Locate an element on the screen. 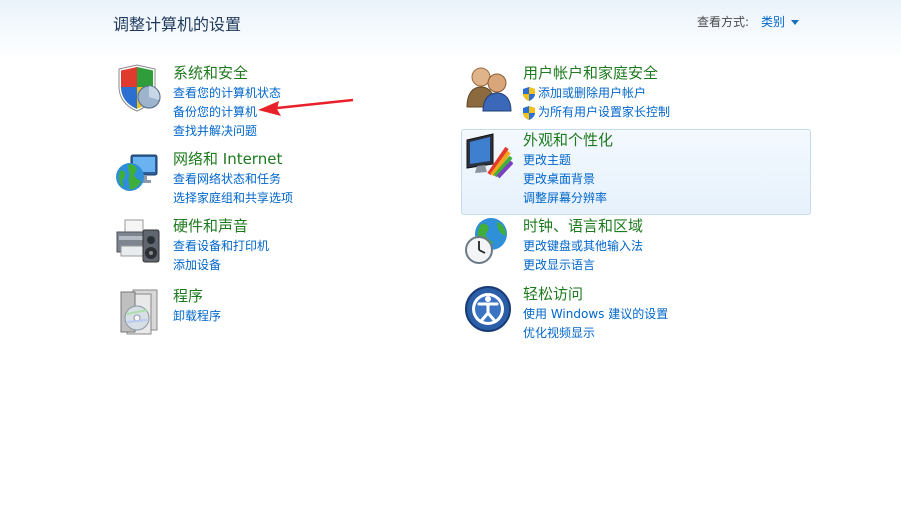  category-user-accounts: 用户帐户和家庭安全 添加或删除用户帐户 为所有用户设置家长控制 is located at coordinates (566, 92).